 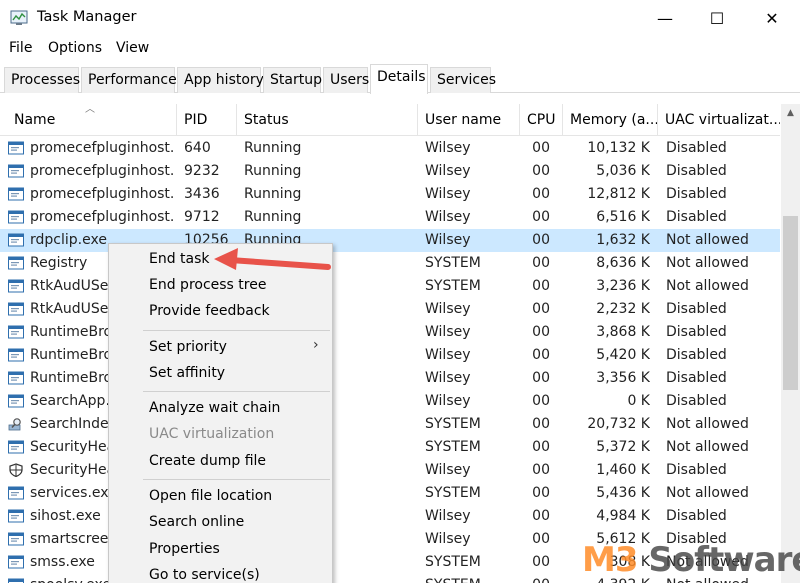 What do you see at coordinates (209, 311) in the screenshot?
I see `menu-provide-feedback: Provide feedback` at bounding box center [209, 311].